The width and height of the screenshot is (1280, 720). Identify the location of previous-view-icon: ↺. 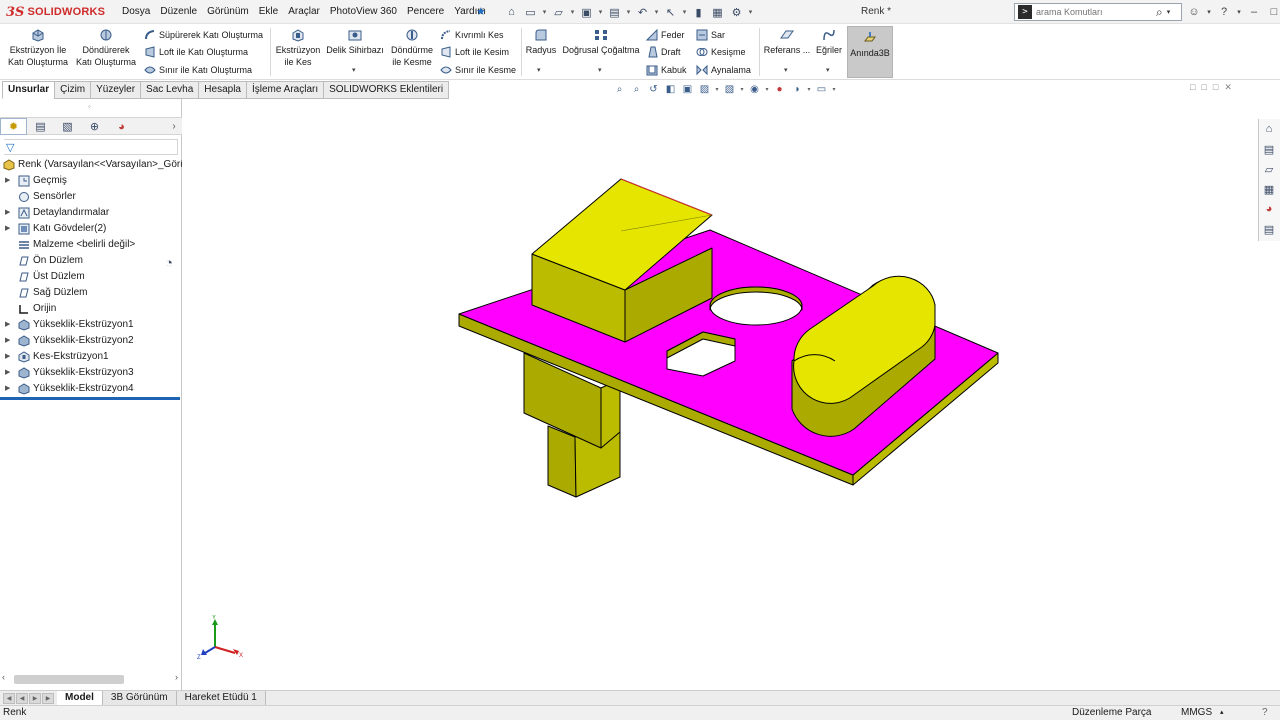
(653, 89).